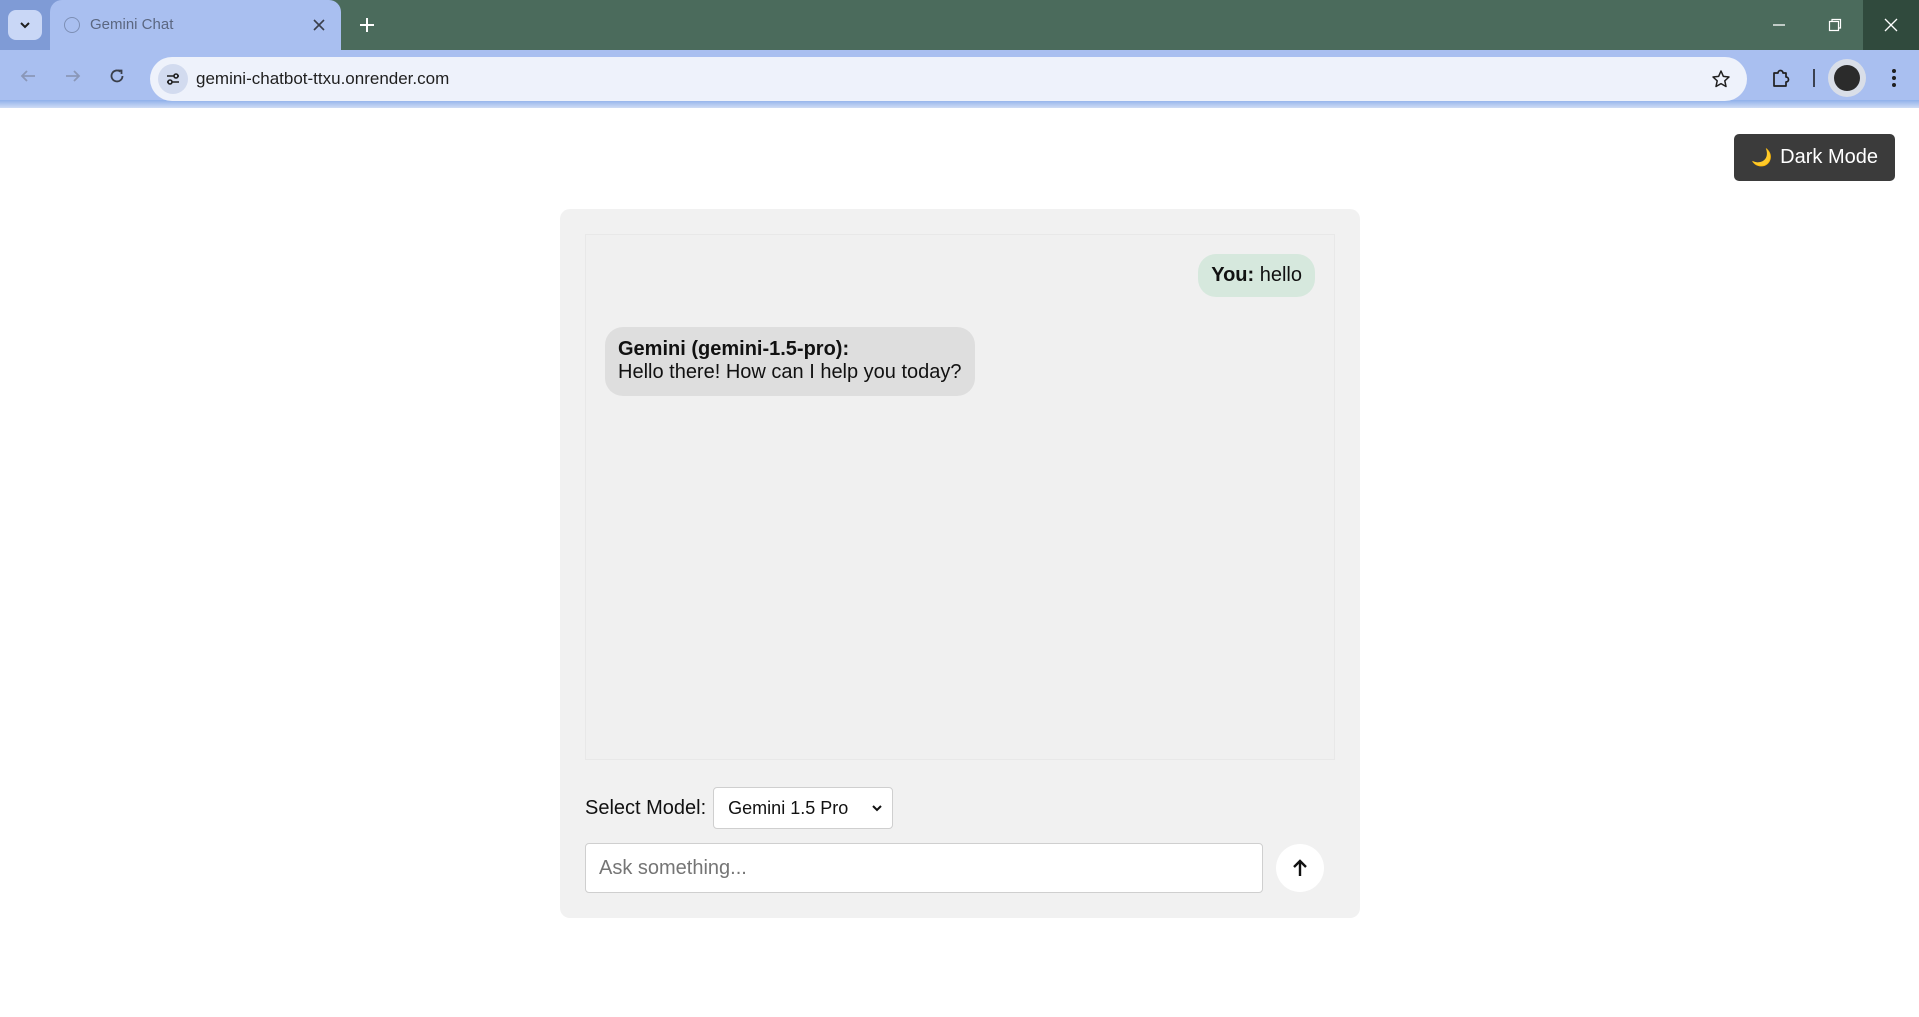 Image resolution: width=1919 pixels, height=1017 pixels. I want to click on bot-message-speaker: Gemini (gemini-1.5-pro):, so click(734, 349).